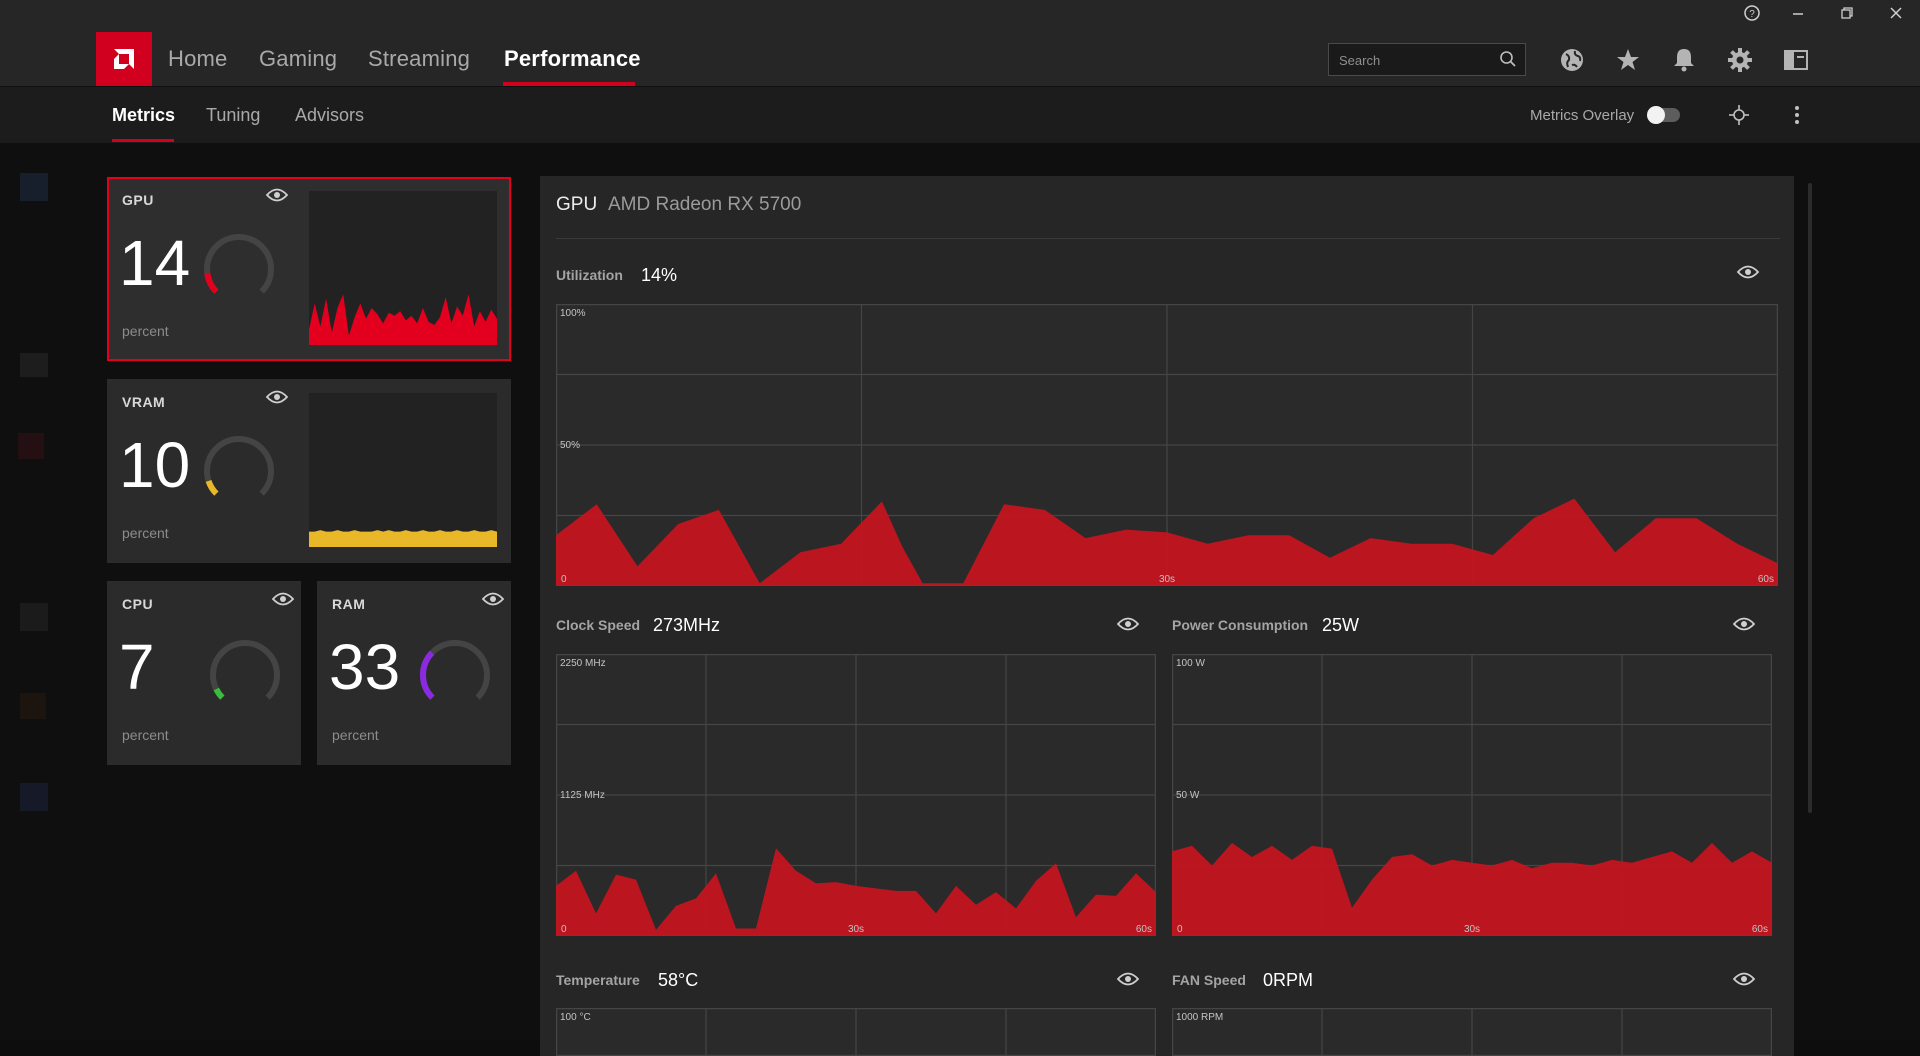 The height and width of the screenshot is (1056, 1920). Describe the element at coordinates (1188, 795) in the screenshot. I see `y-mid-label: 50 W` at that location.